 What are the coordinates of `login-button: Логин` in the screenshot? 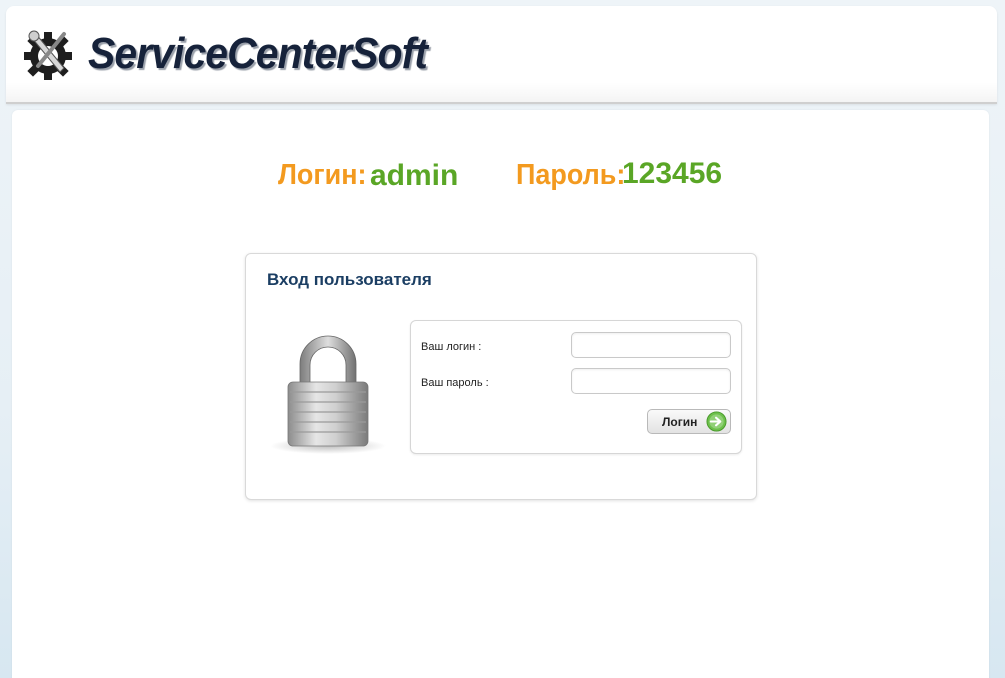 It's located at (689, 421).